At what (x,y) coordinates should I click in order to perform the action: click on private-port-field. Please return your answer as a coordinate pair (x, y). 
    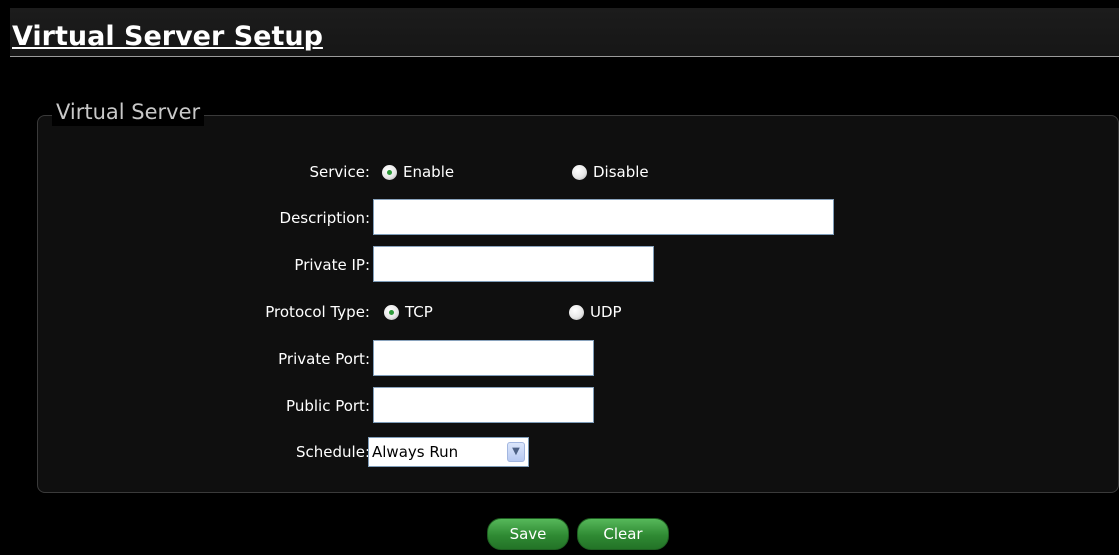
    Looking at the image, I should click on (483, 358).